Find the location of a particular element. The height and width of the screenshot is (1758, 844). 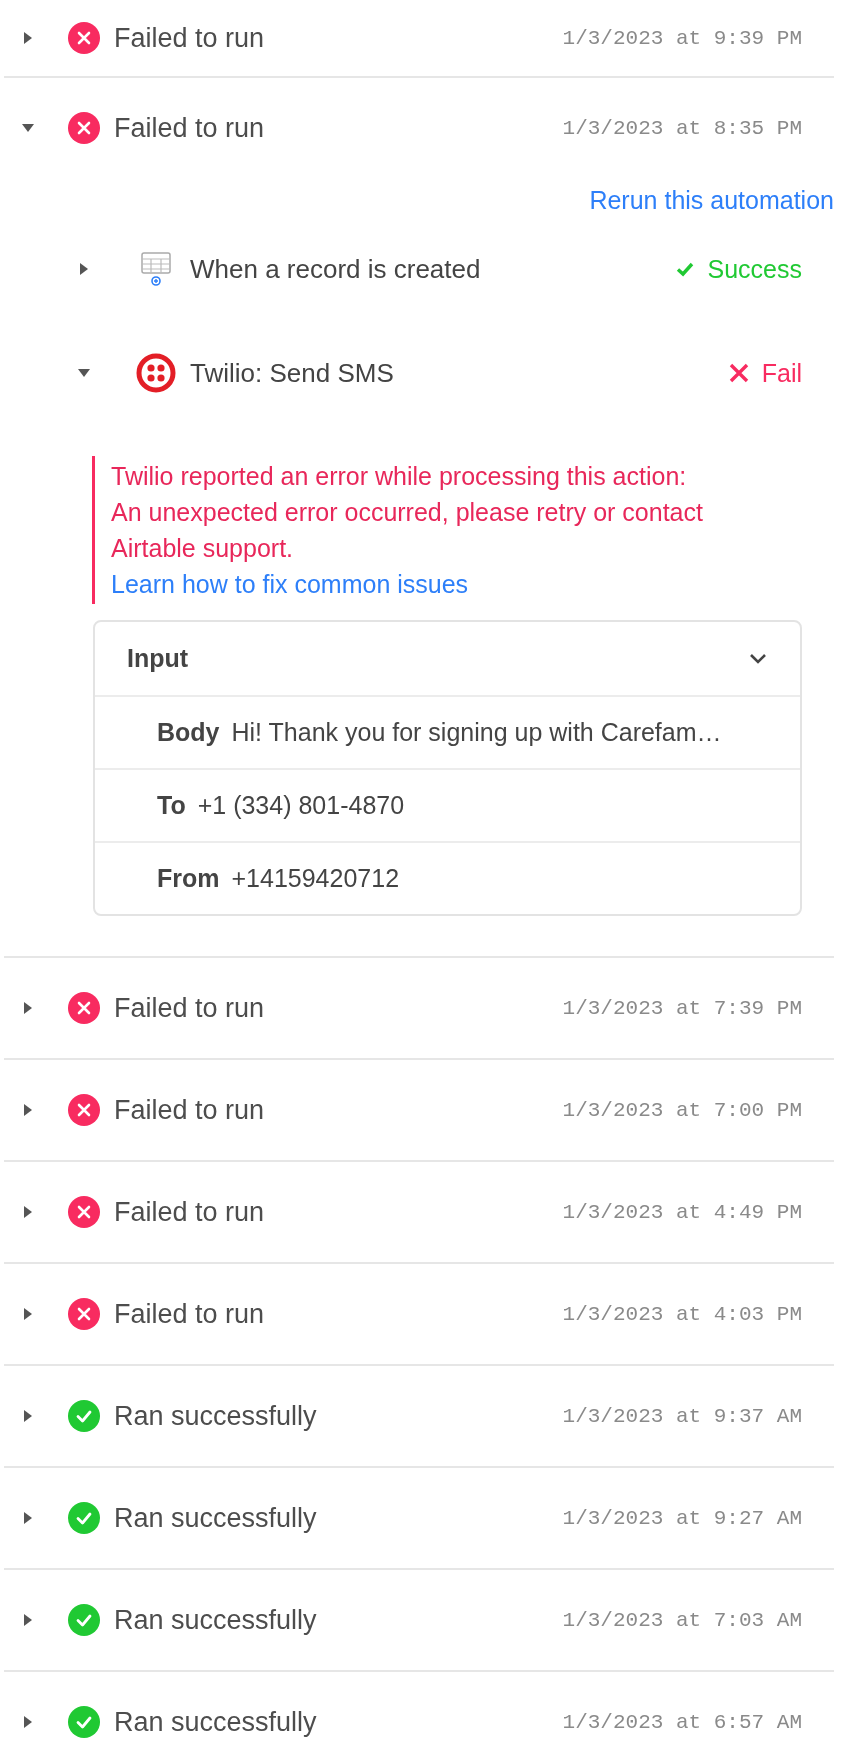

error-text: Twilio reported an error while processing this action: is located at coordinates (399, 476).